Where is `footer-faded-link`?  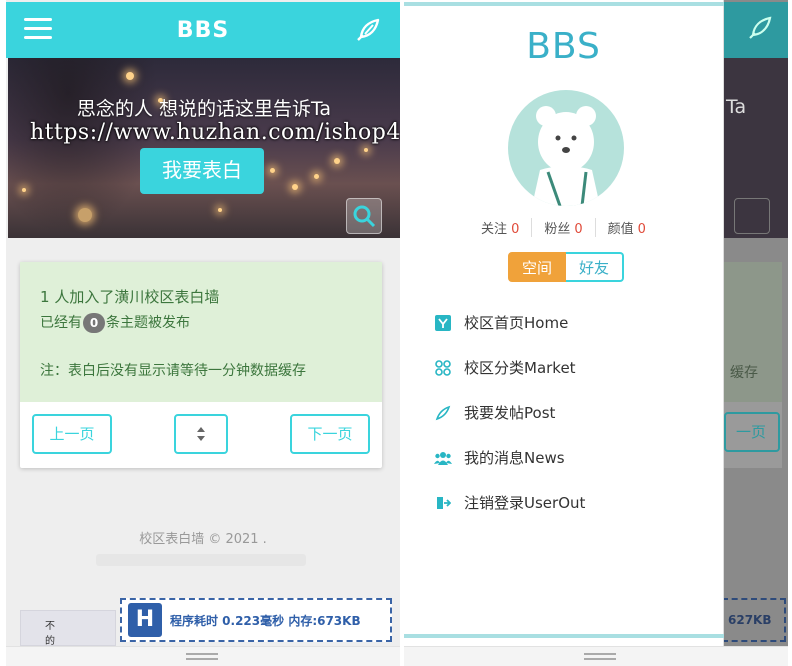
footer-faded-link is located at coordinates (201, 560).